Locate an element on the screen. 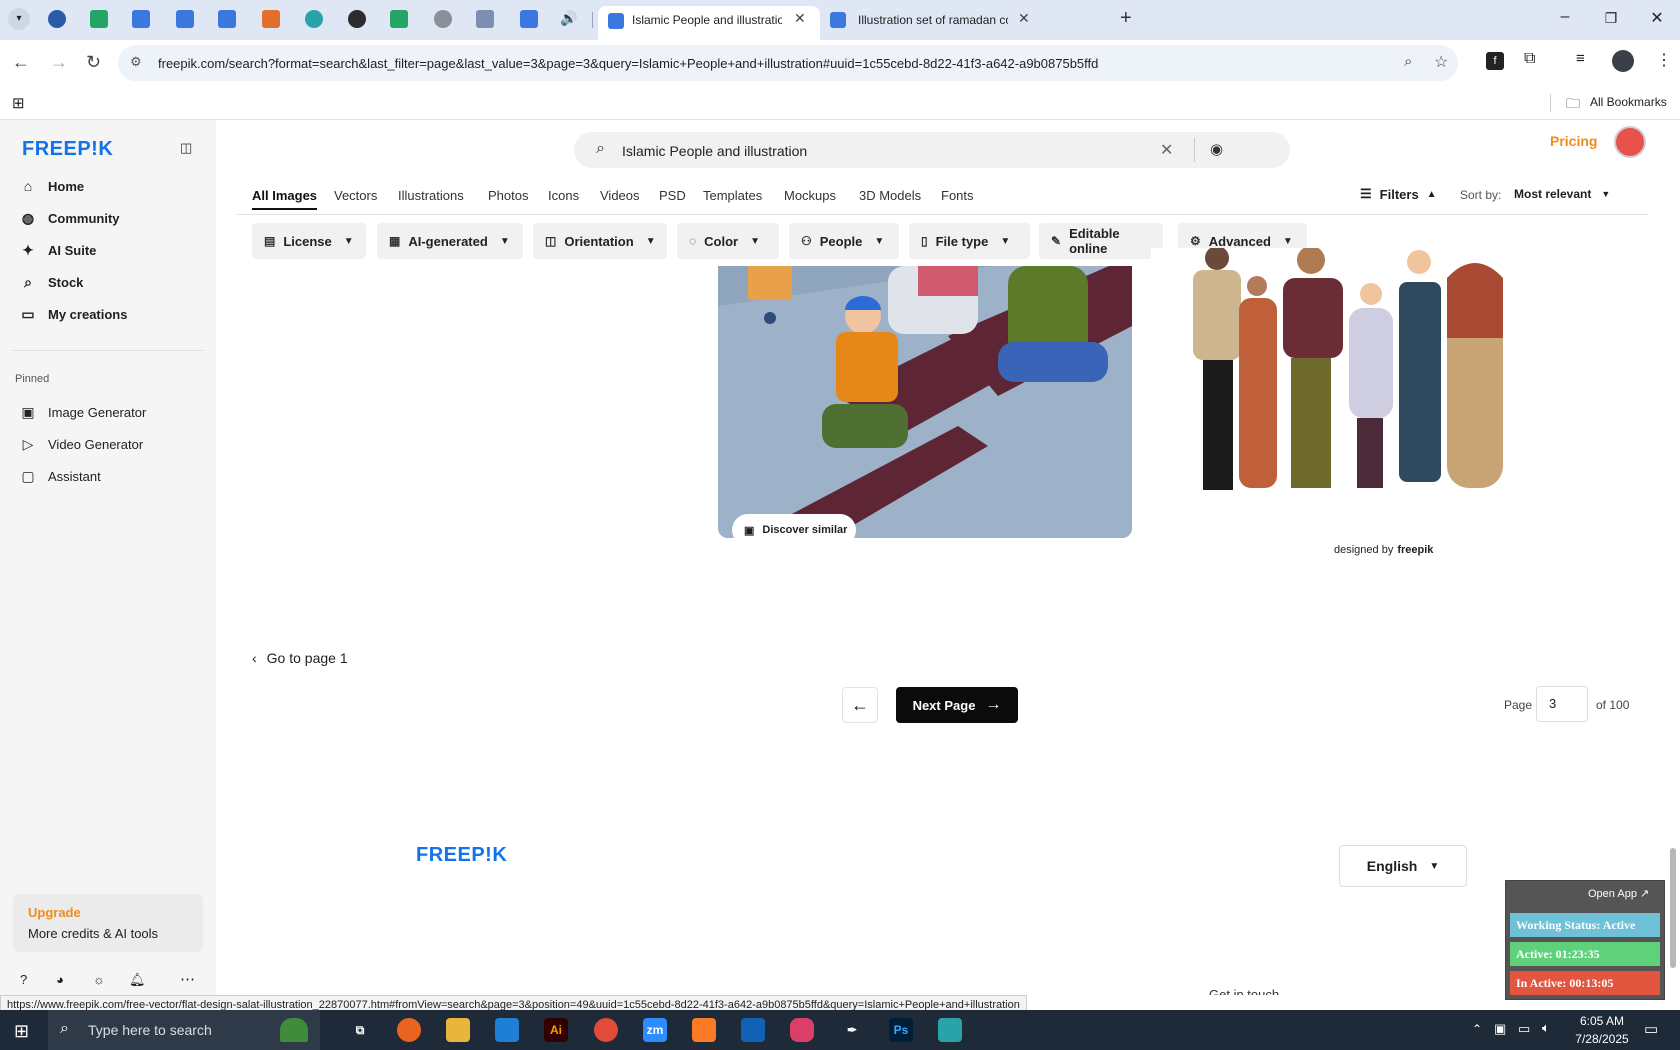  pinned-tab-docs-icon is located at coordinates (227, 19).